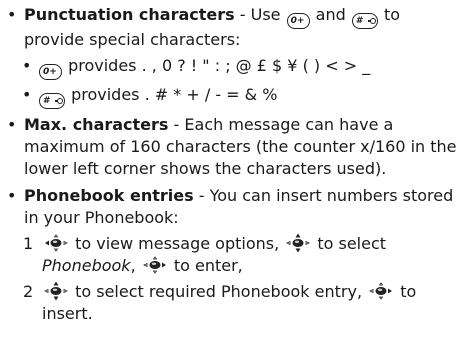 Image resolution: width=458 pixels, height=338 pixels. What do you see at coordinates (28, 243) in the screenshot?
I see `step-number: 1` at bounding box center [28, 243].